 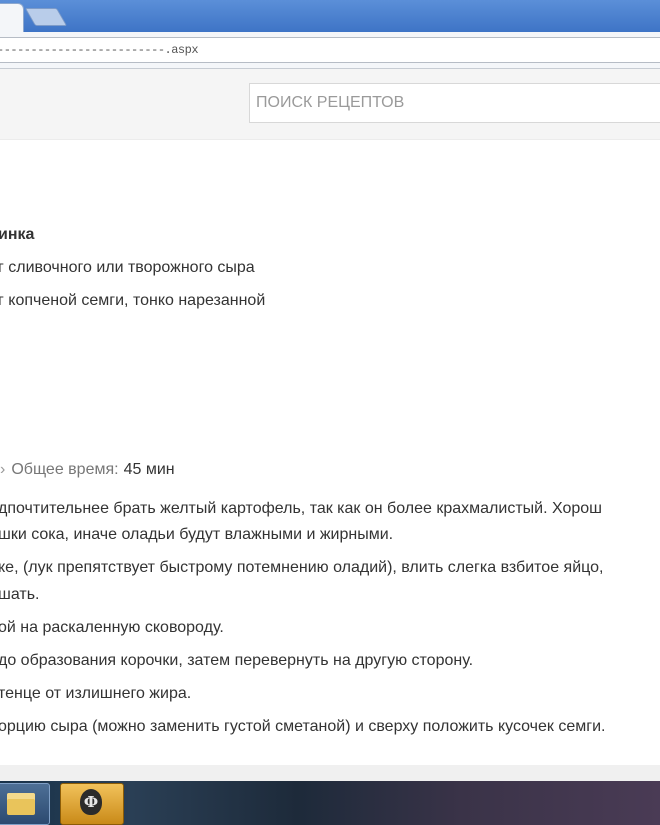 I want to click on folder-icon, so click(x=21, y=804).